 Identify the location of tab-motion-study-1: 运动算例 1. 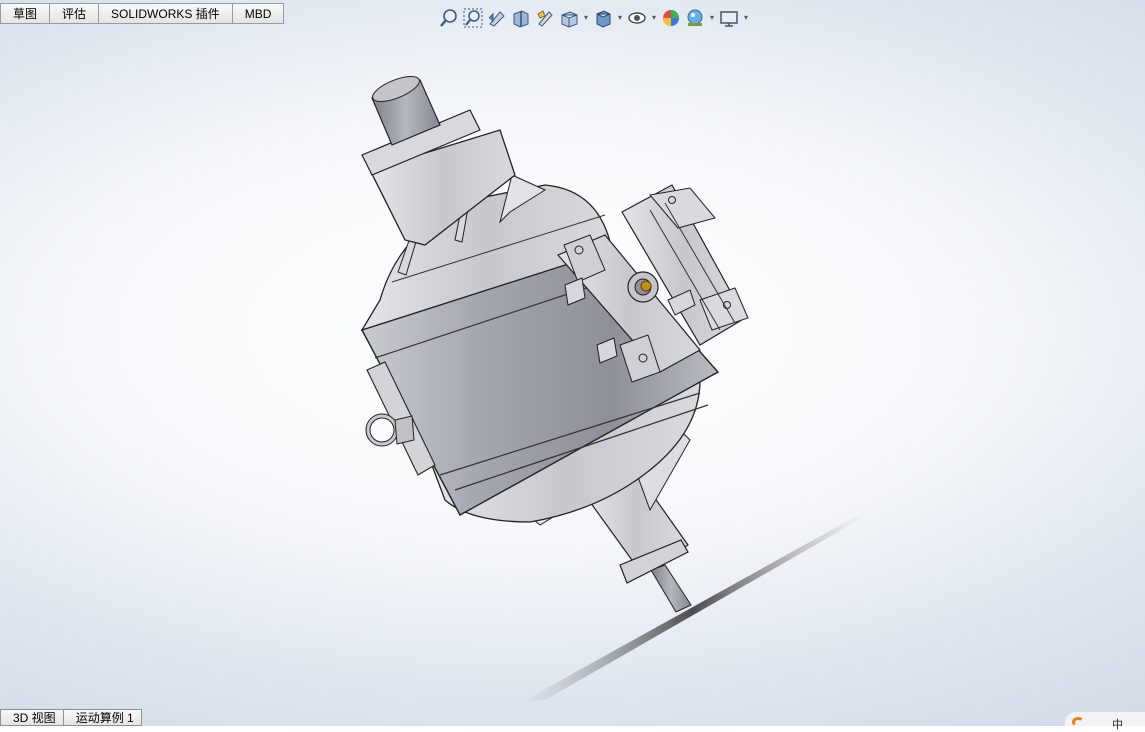
(102, 717).